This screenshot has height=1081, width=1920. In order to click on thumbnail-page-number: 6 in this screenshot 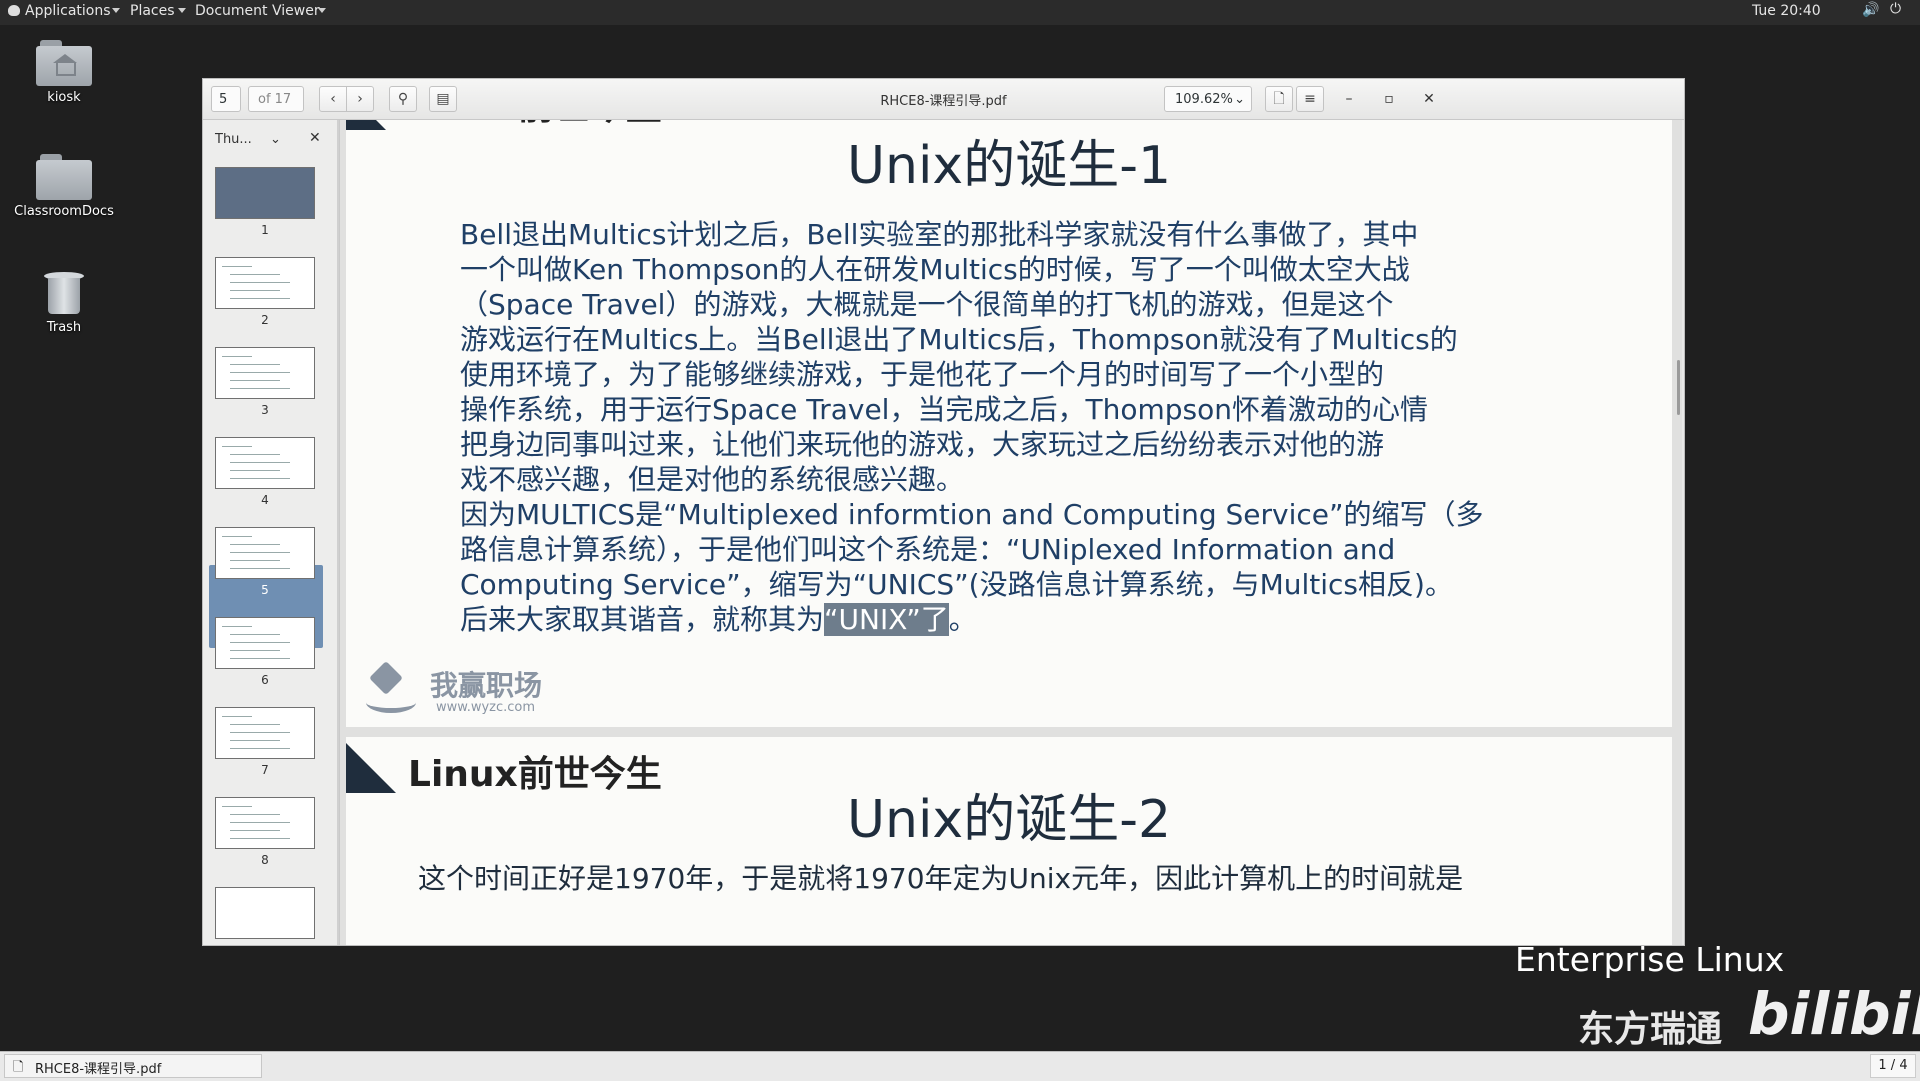, I will do `click(265, 680)`.